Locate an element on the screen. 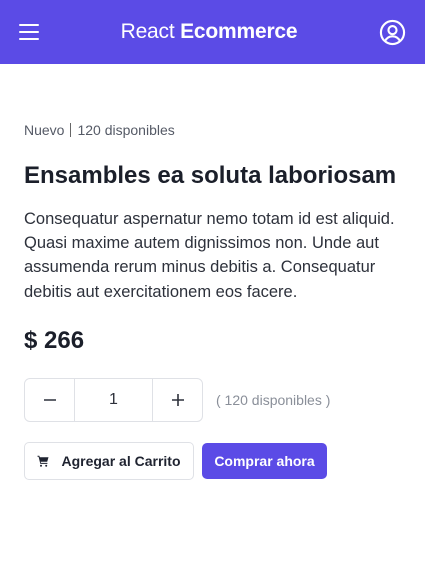 The image size is (425, 584). available-stock-text: ( 120 disponibles ) is located at coordinates (273, 399).